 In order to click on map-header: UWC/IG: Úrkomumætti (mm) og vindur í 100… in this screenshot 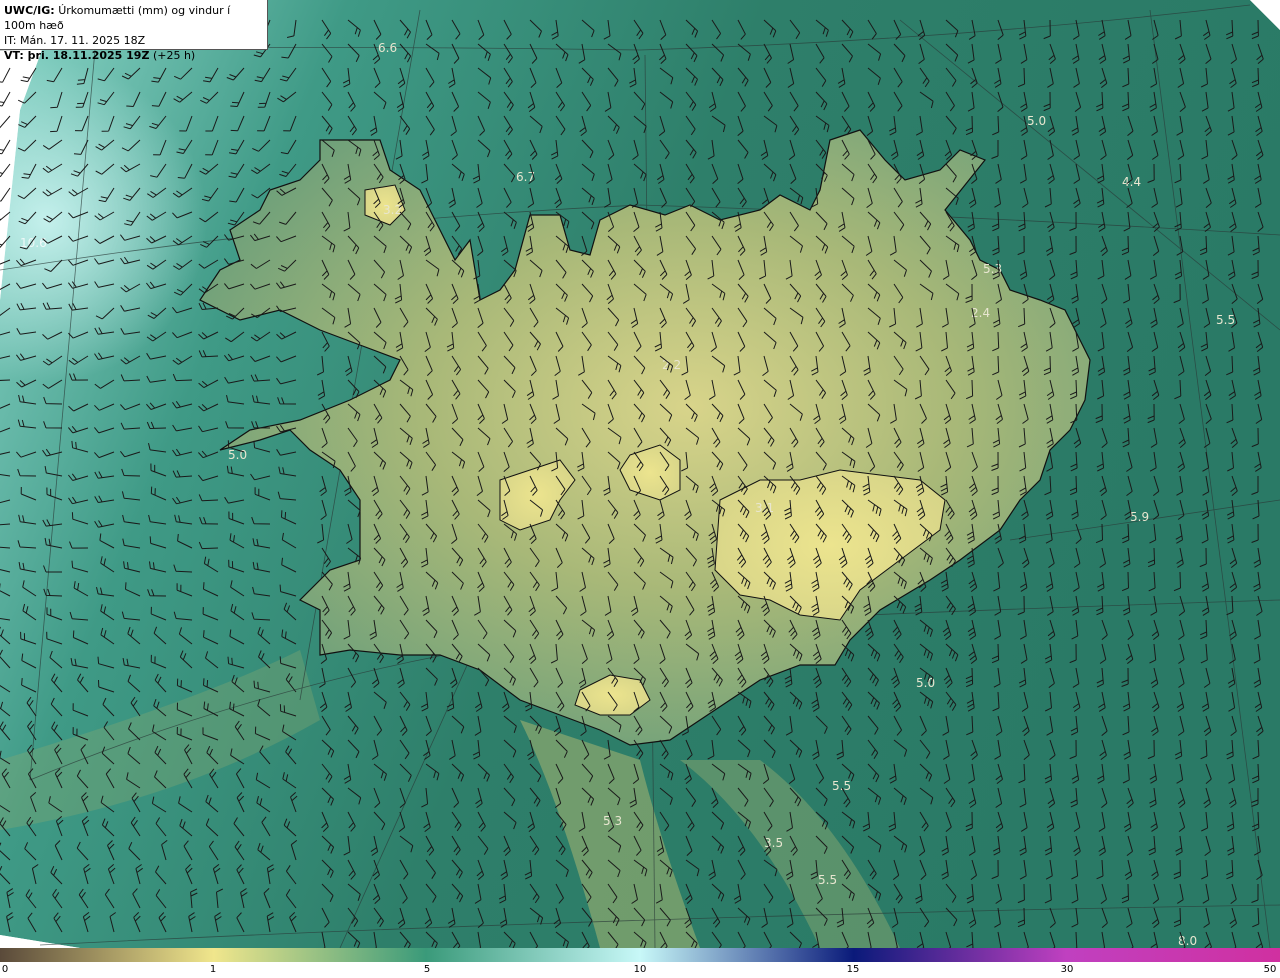, I will do `click(134, 31)`.